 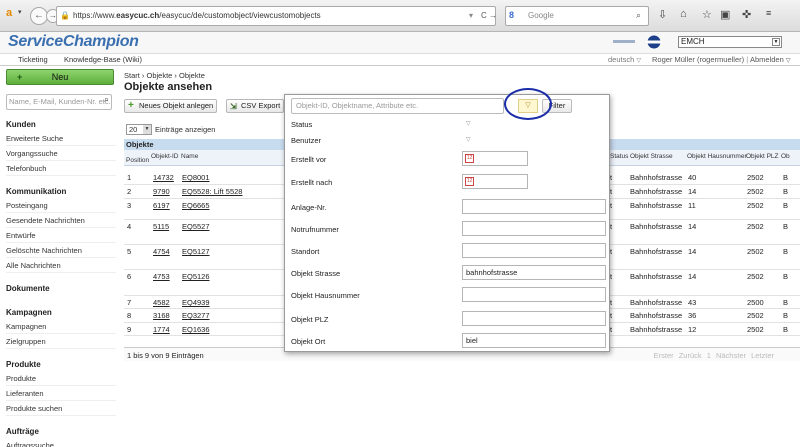 What do you see at coordinates (61, 444) in the screenshot?
I see `sidebar-item: Auftragssuche` at bounding box center [61, 444].